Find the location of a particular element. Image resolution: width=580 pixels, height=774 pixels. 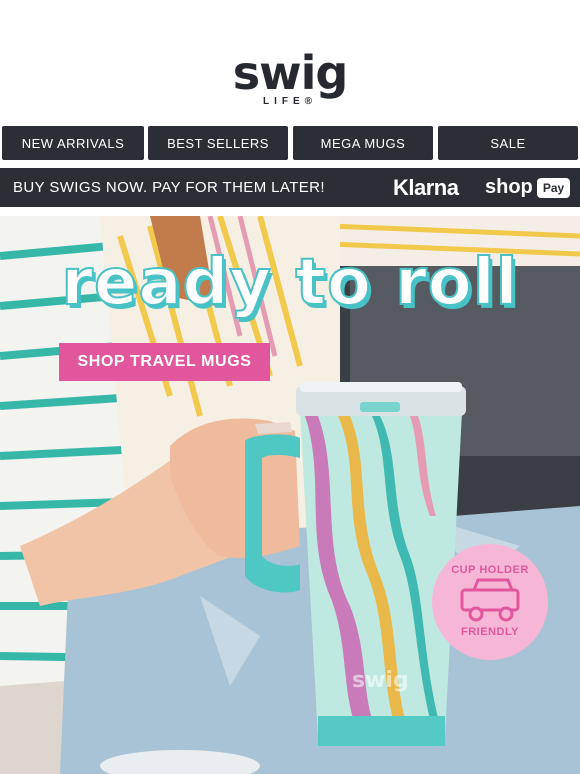

jeep-icon is located at coordinates (490, 600).